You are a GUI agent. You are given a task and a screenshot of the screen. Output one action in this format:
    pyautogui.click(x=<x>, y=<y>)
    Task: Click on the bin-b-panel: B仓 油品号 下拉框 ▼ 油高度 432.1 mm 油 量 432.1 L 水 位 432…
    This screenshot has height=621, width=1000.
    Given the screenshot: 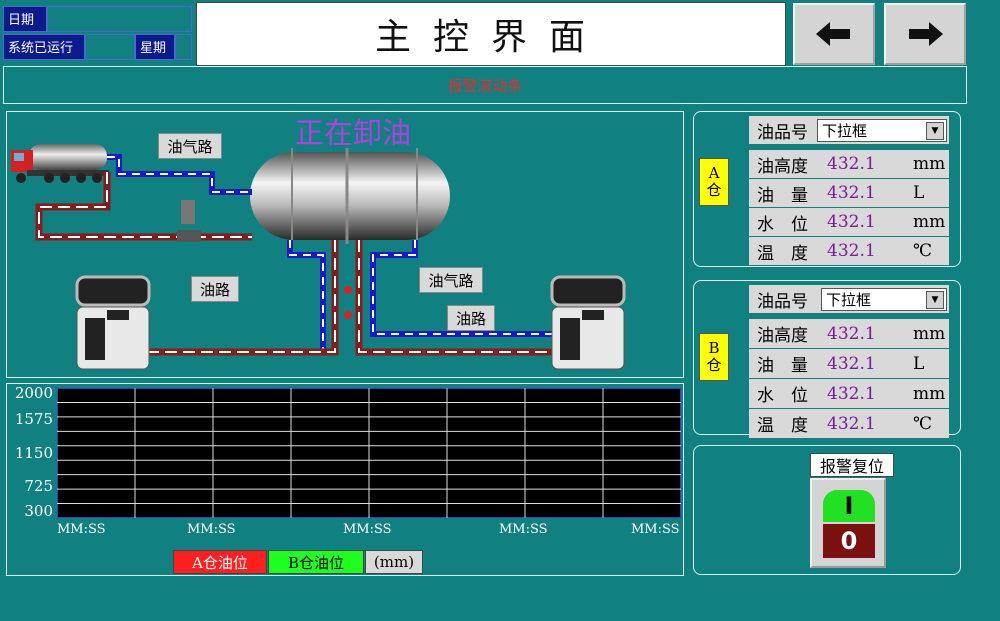 What is the action you would take?
    pyautogui.click(x=827, y=359)
    